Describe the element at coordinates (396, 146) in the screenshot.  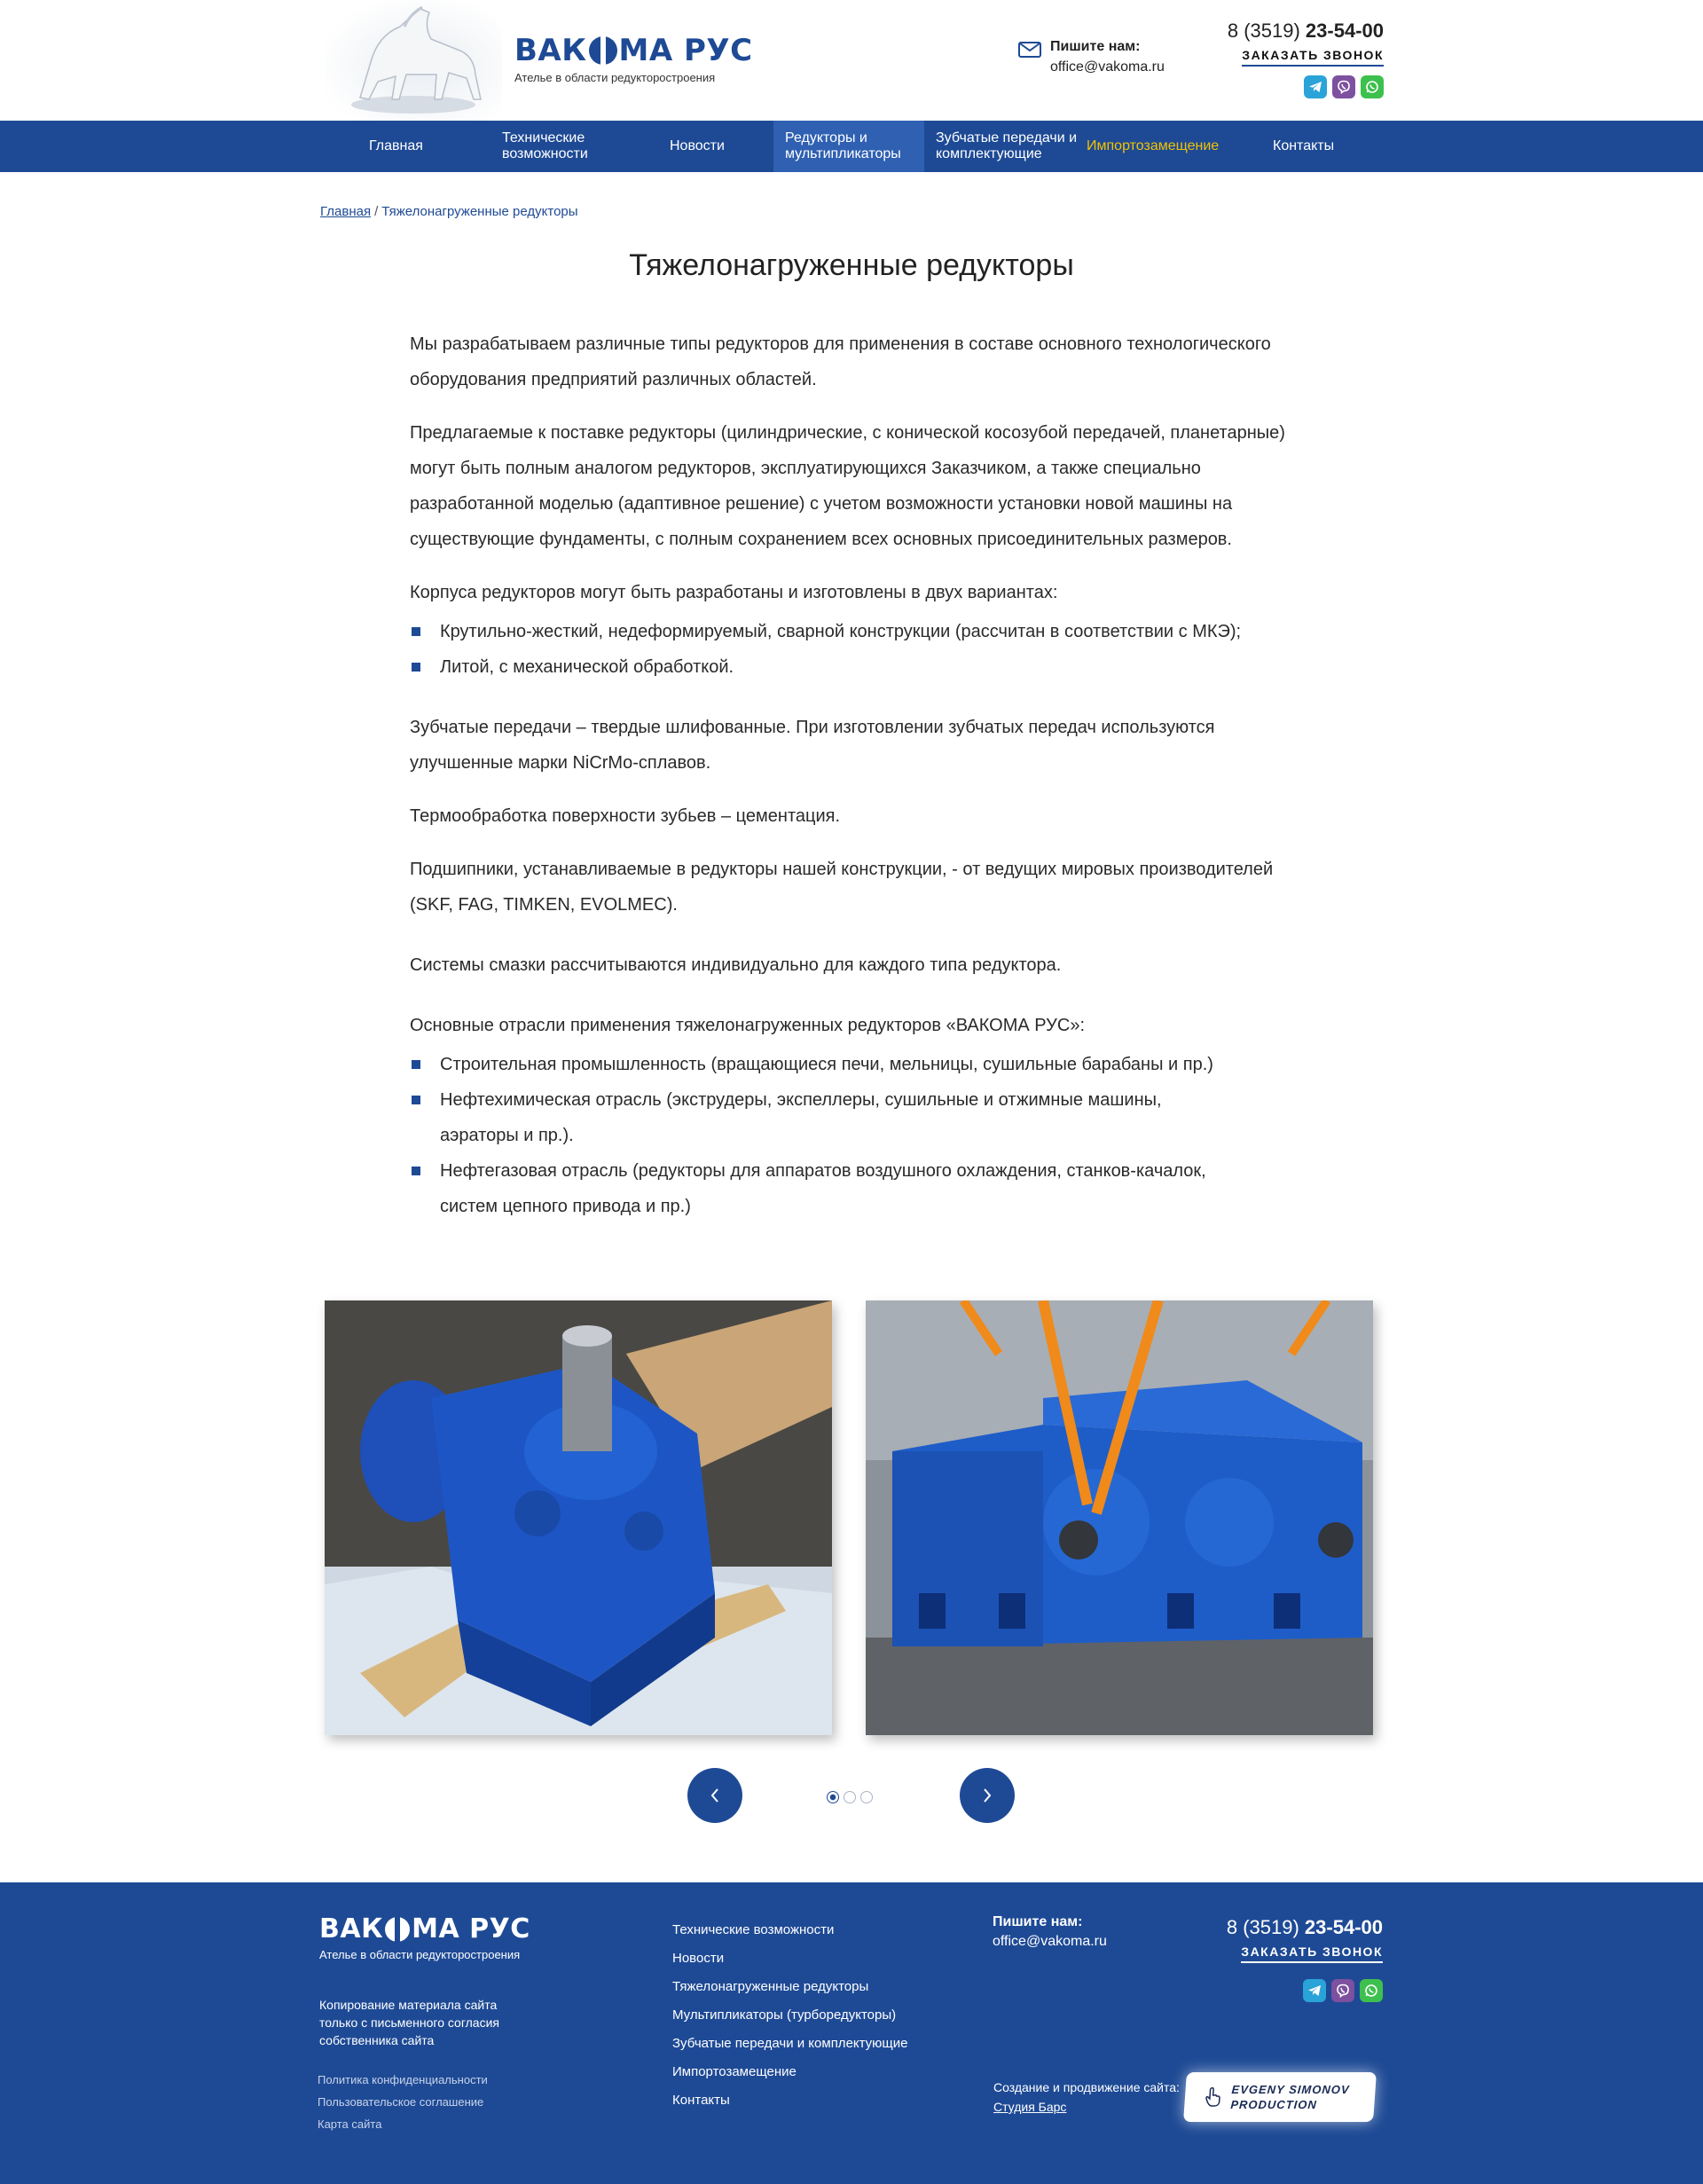
I see `nav-item-home: Главная` at that location.